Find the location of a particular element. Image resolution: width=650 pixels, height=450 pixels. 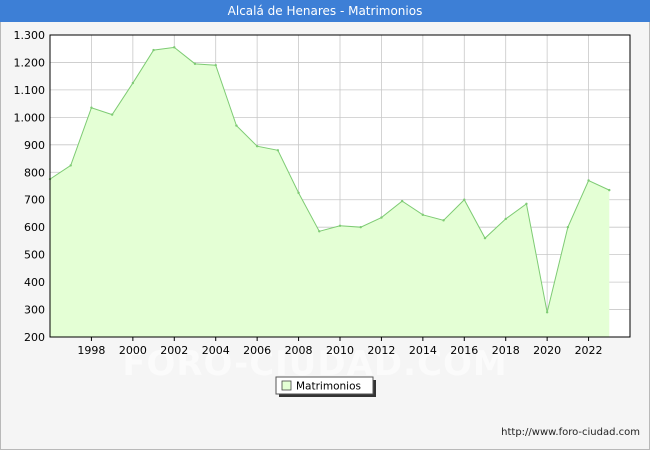

data-point-2001 is located at coordinates (153, 50).